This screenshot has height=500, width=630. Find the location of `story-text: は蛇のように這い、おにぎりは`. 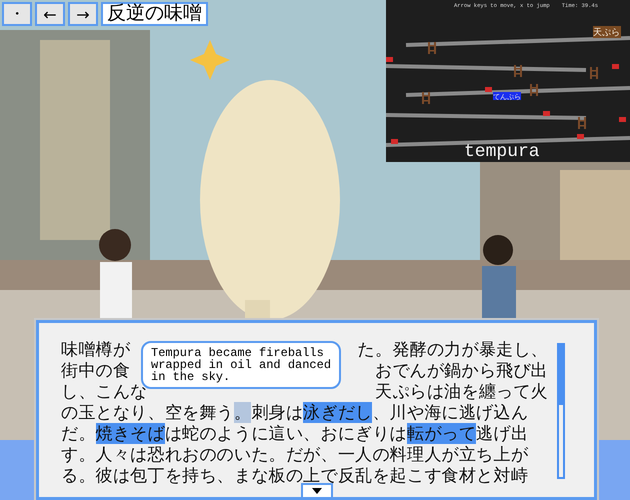

story-text: は蛇のように這い、おにぎりは is located at coordinates (286, 433).